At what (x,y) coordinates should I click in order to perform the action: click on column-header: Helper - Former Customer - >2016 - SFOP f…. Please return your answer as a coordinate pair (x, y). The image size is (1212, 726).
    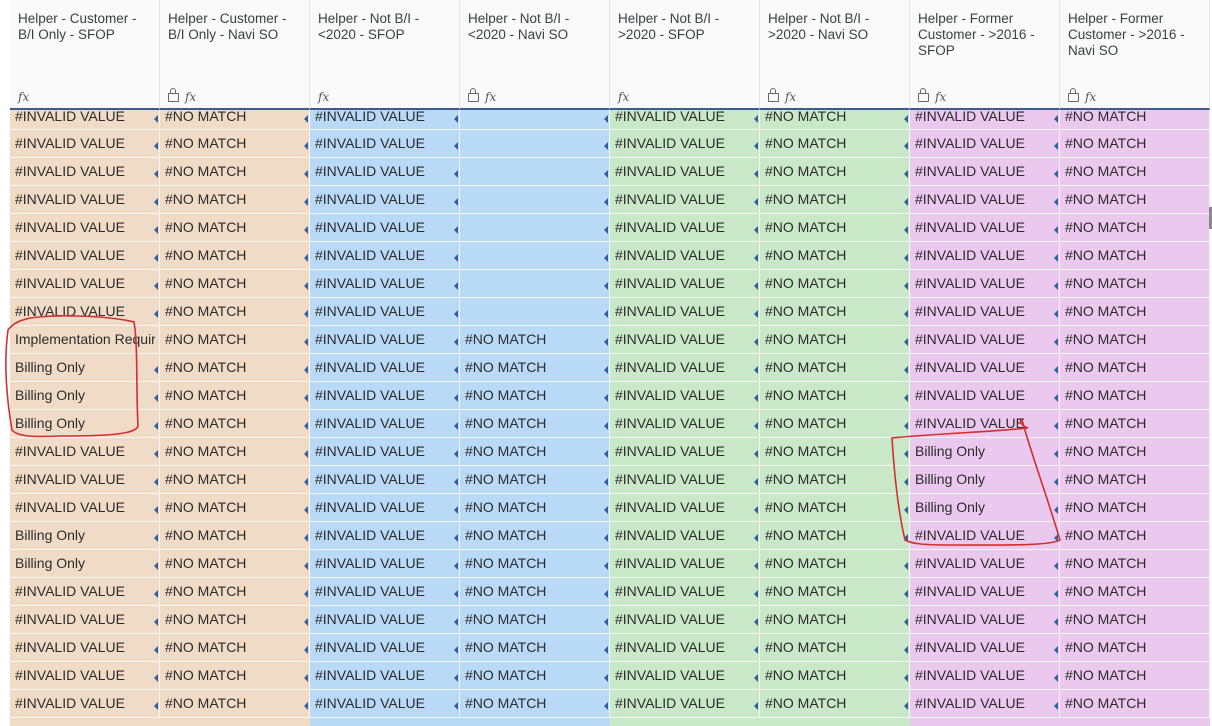
    Looking at the image, I should click on (985, 55).